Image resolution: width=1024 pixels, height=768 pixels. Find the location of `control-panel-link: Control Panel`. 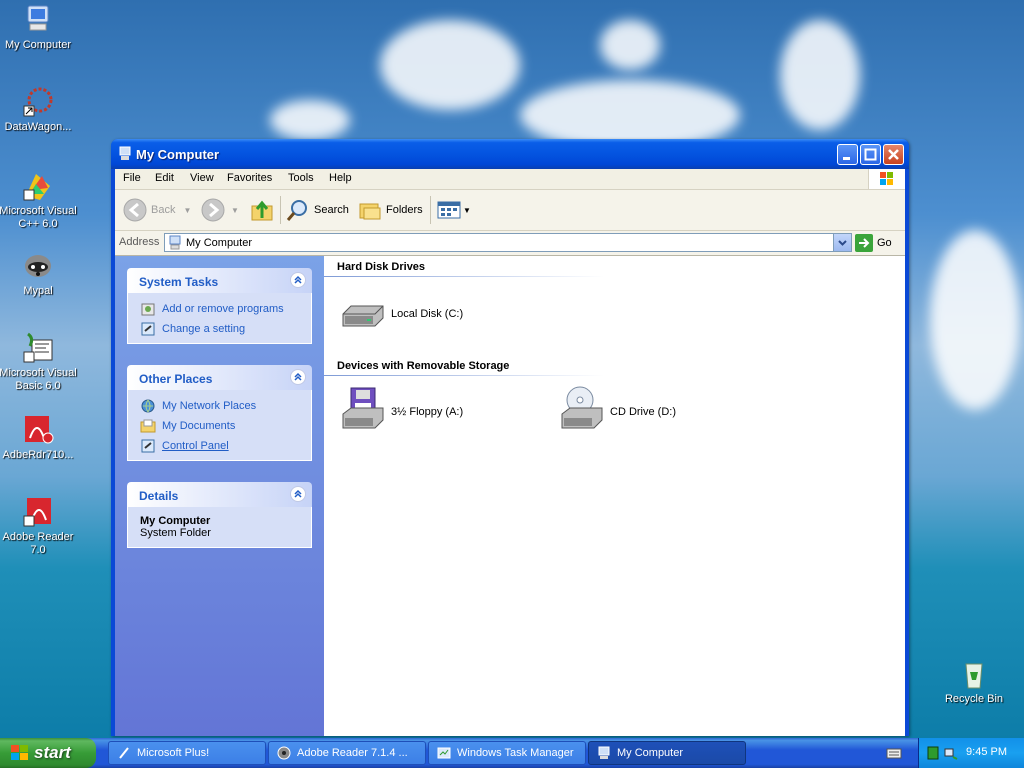

control-panel-link: Control Panel is located at coordinates (219, 446).